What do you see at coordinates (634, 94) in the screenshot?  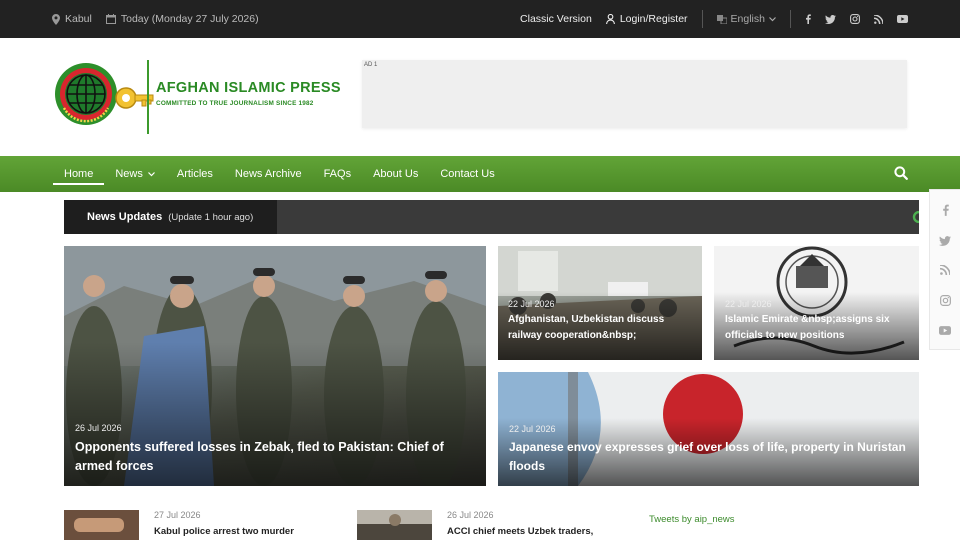 I see `ad-banner: AD 1` at bounding box center [634, 94].